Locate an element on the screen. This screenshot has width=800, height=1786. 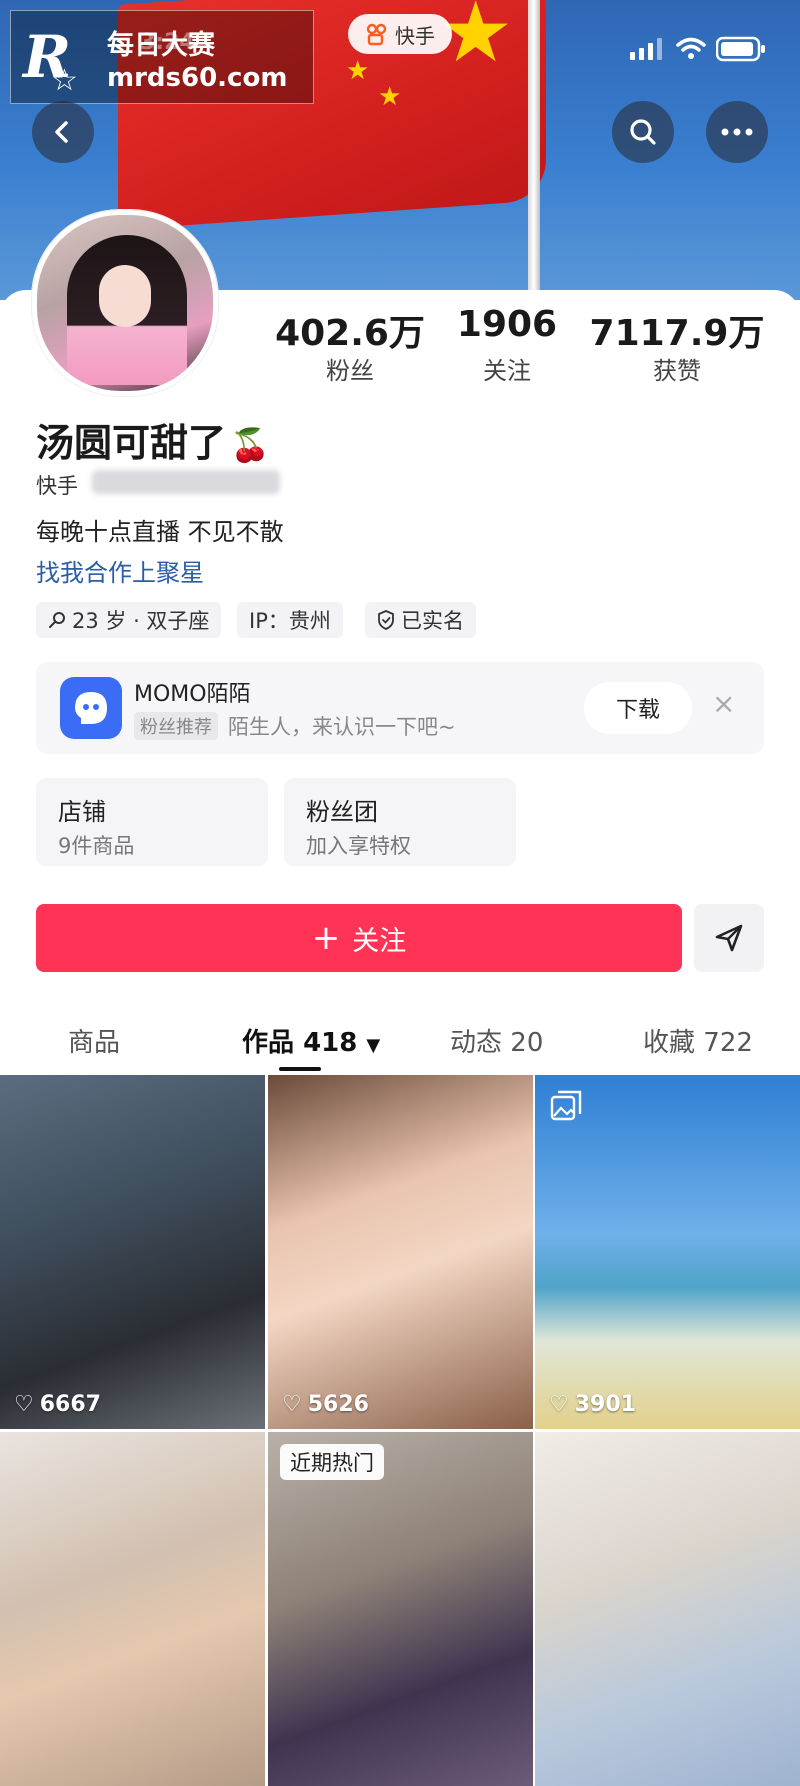
likes-count: 5626 is located at coordinates (338, 1404).